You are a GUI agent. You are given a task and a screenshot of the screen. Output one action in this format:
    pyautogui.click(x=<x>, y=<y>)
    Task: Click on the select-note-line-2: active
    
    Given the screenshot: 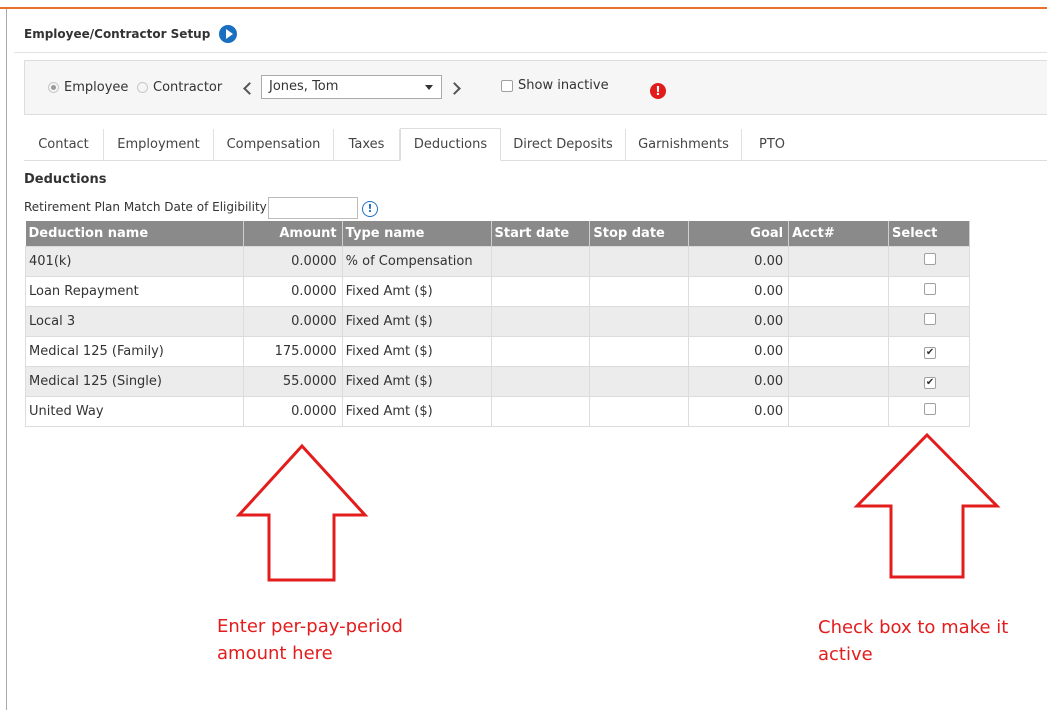 What is the action you would take?
    pyautogui.click(x=845, y=654)
    